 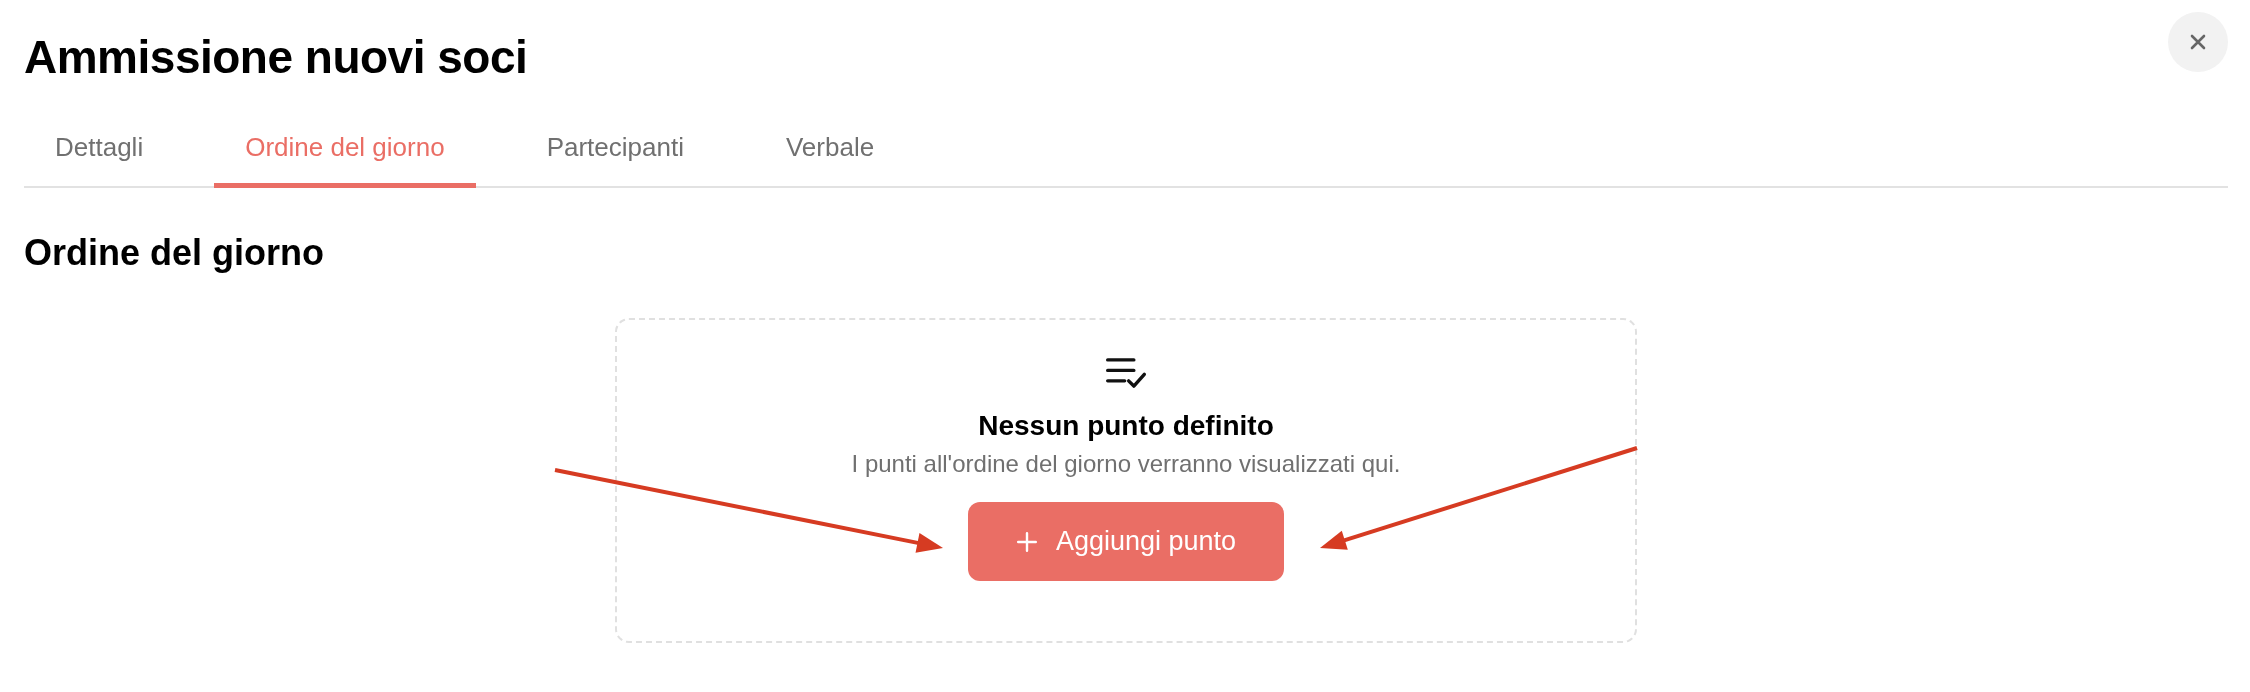 I want to click on tab: Partecipanti, so click(x=615, y=155).